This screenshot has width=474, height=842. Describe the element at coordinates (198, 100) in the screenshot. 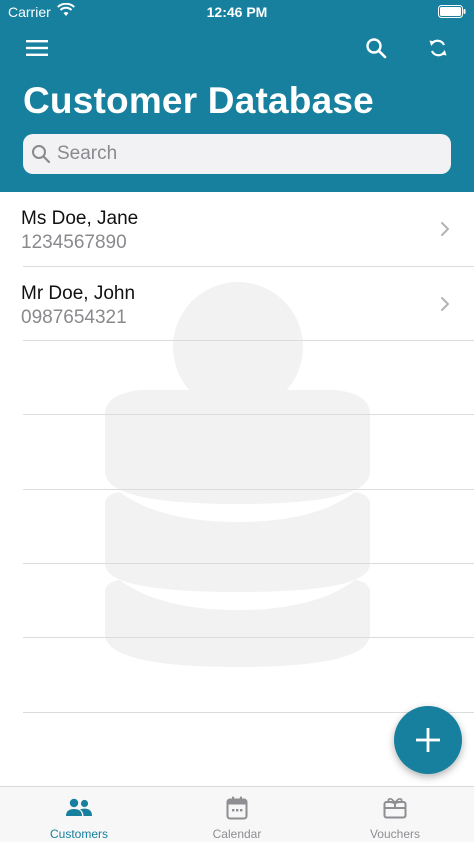

I see `page-title: Customer Database` at that location.